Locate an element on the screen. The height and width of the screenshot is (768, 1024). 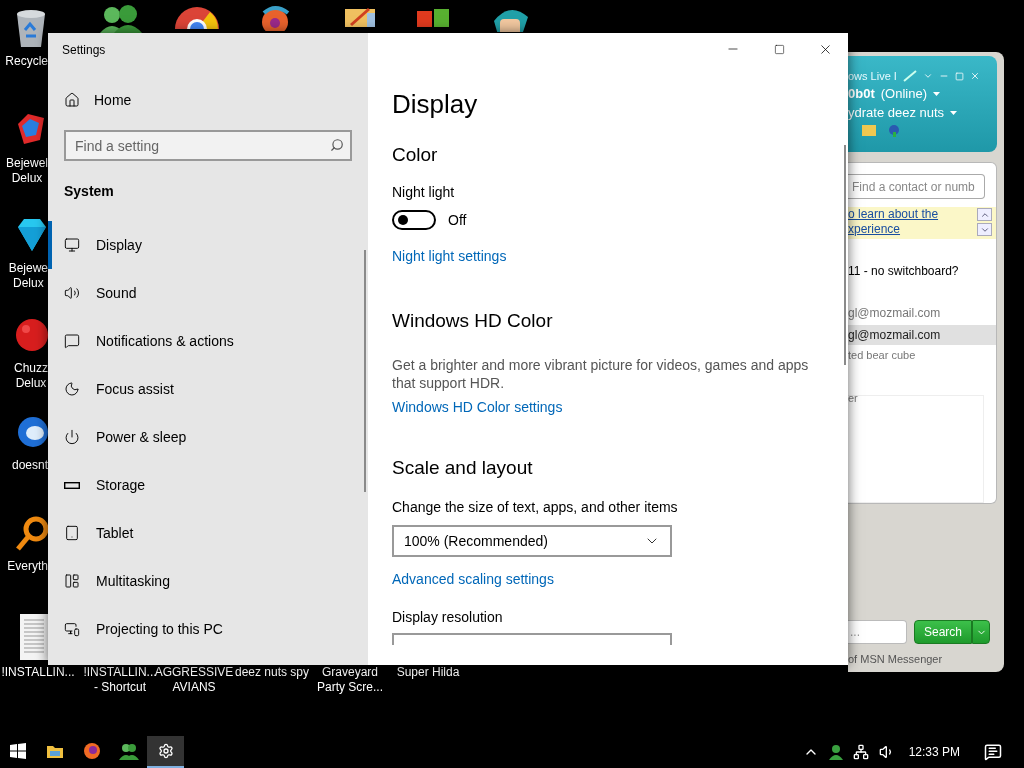
desktop-icon-label: Recycle is located at coordinates (26, 61).